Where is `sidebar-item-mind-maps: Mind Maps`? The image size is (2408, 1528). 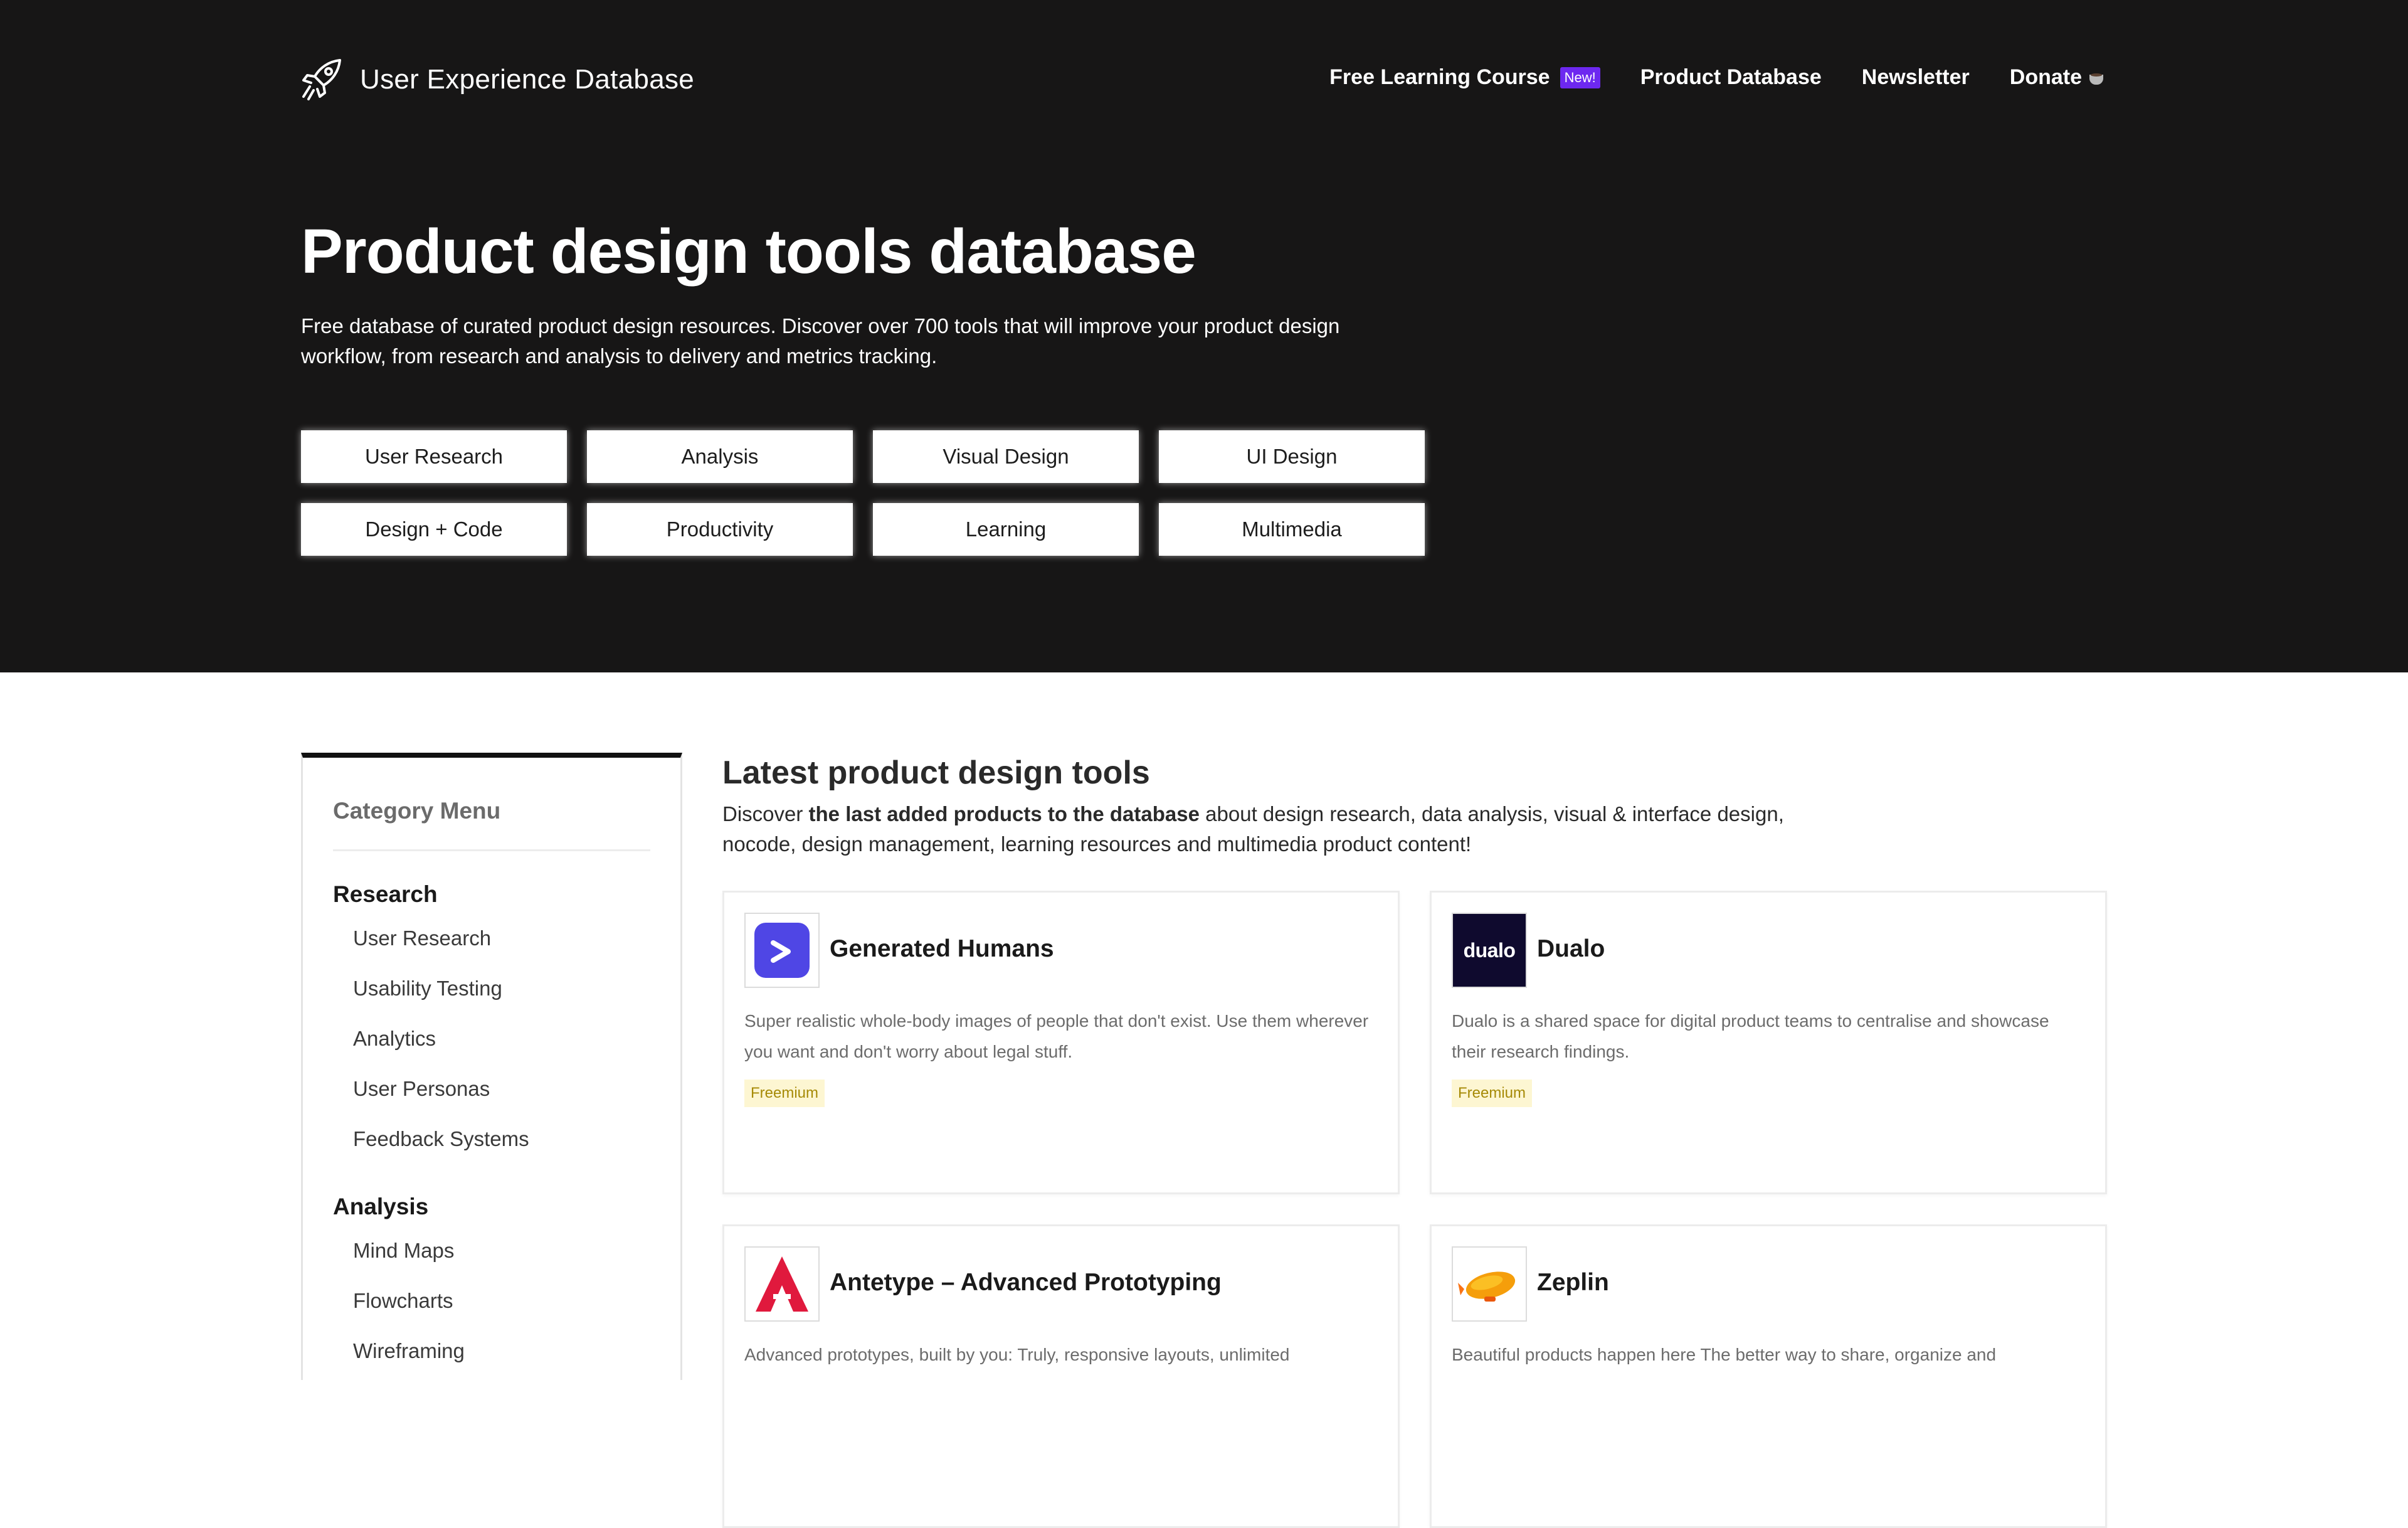
sidebar-item-mind-maps: Mind Maps is located at coordinates (490, 1251).